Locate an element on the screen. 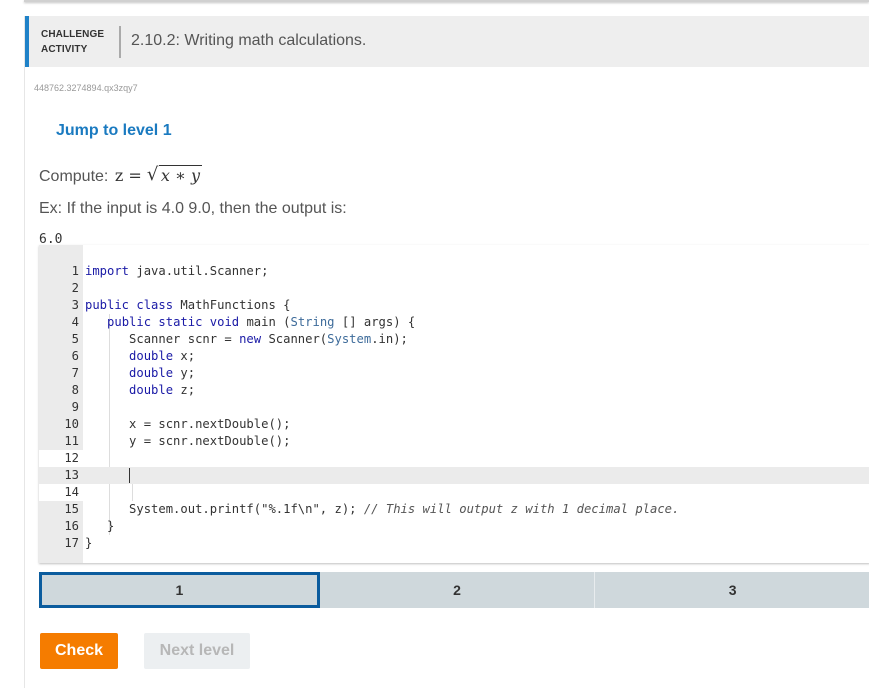 This screenshot has width=869, height=688. code-text: x; is located at coordinates (184, 356).